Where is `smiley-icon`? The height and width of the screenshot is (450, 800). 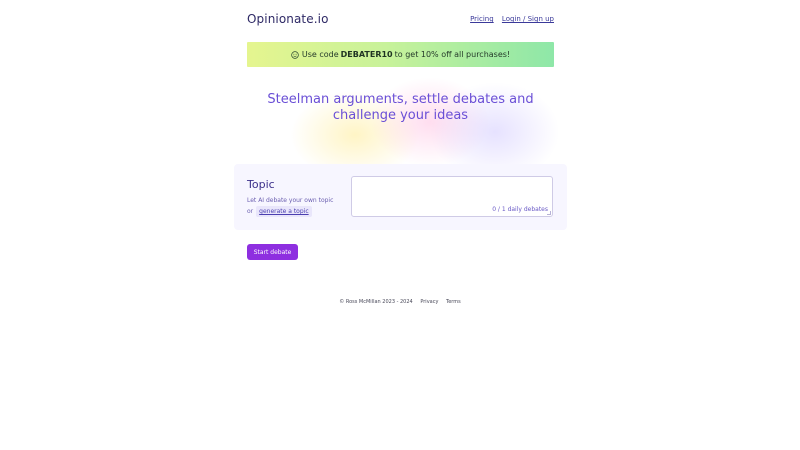 smiley-icon is located at coordinates (295, 54).